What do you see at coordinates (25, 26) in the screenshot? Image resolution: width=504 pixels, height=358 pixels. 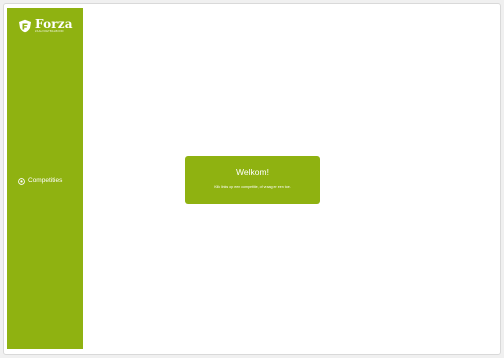 I see `forza-shield-icon` at bounding box center [25, 26].